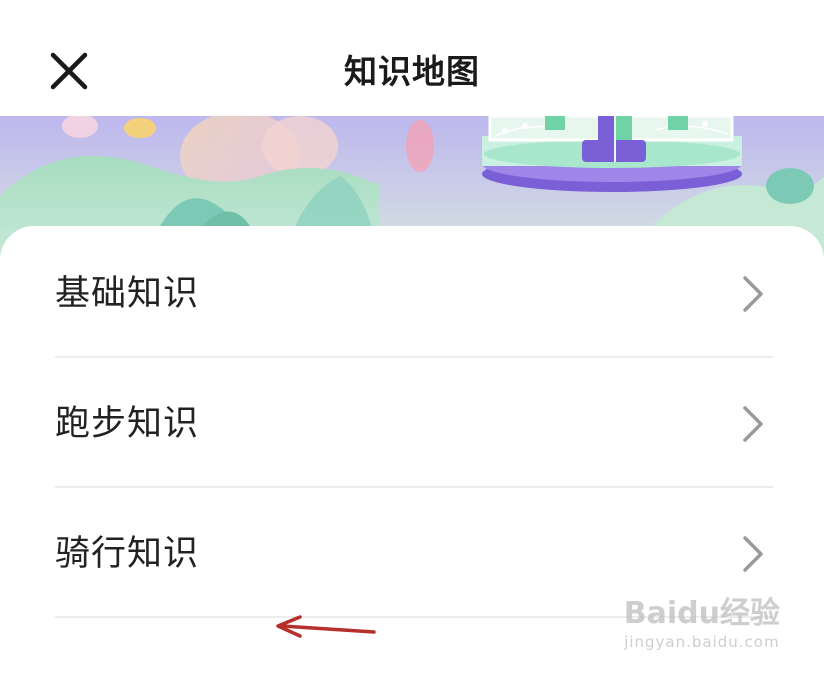 Image resolution: width=824 pixels, height=696 pixels. I want to click on list-item-label: 基础知识, so click(127, 294).